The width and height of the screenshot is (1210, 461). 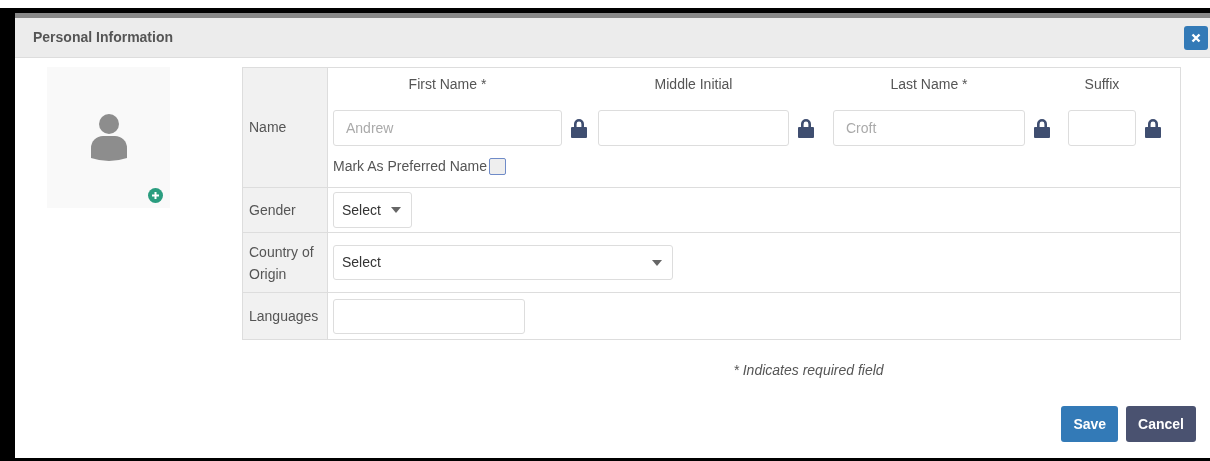 I want to click on required-note: * Indicates required field, so click(x=808, y=370).